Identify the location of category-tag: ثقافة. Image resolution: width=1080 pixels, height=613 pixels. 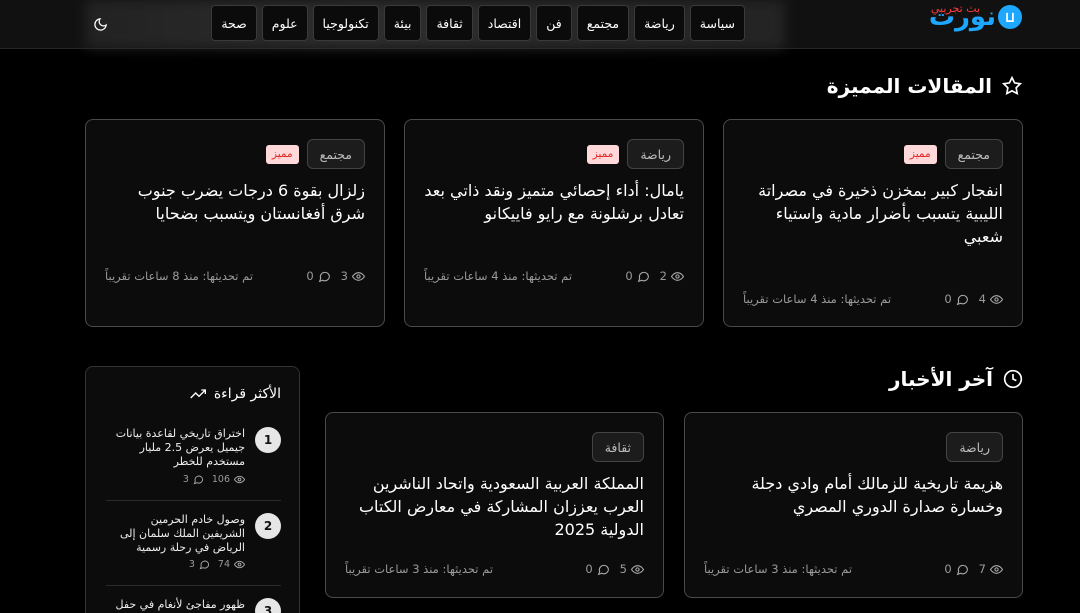
(617, 447).